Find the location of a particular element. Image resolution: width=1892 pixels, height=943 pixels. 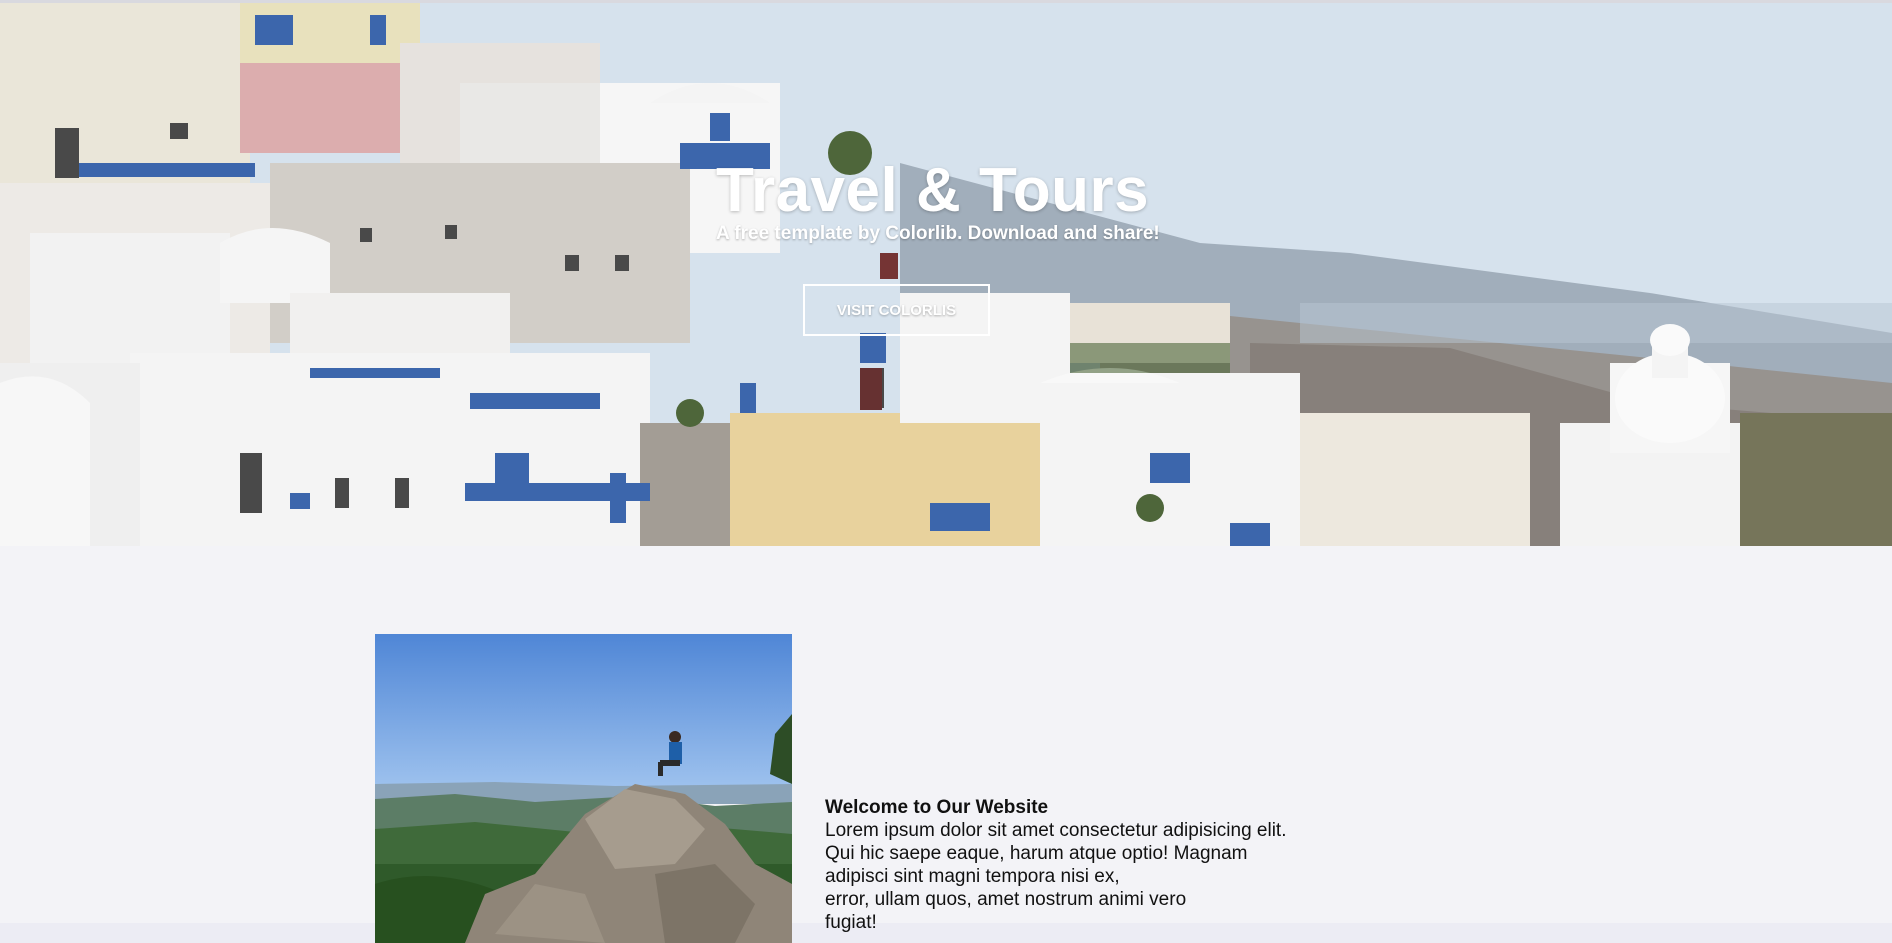

welcome-heading: Welcome to Our Website is located at coordinates (937, 807).